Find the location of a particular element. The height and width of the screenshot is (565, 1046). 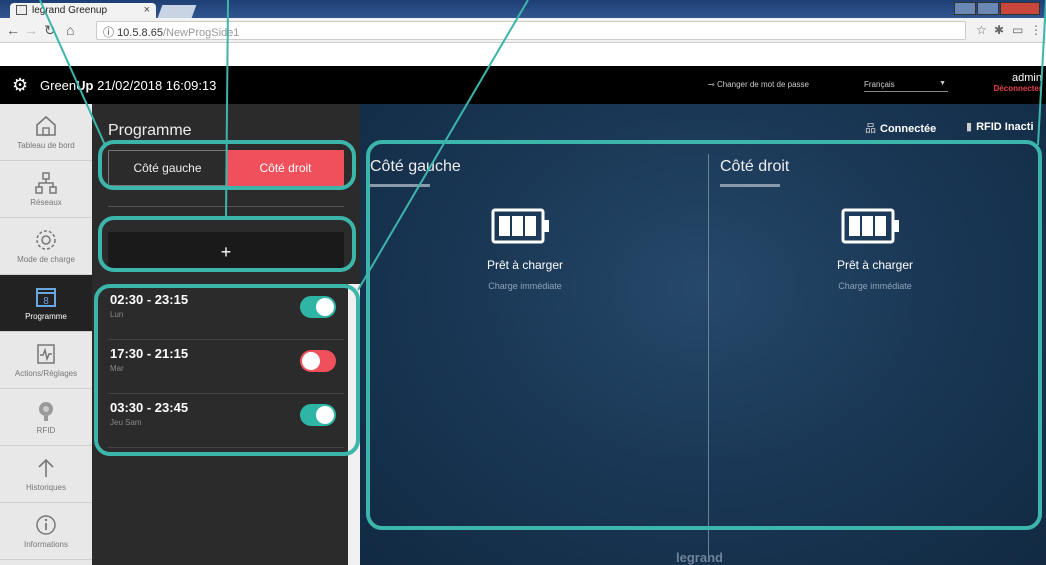

header-datetime: 21/02/2018 16:09:13 is located at coordinates (157, 85).